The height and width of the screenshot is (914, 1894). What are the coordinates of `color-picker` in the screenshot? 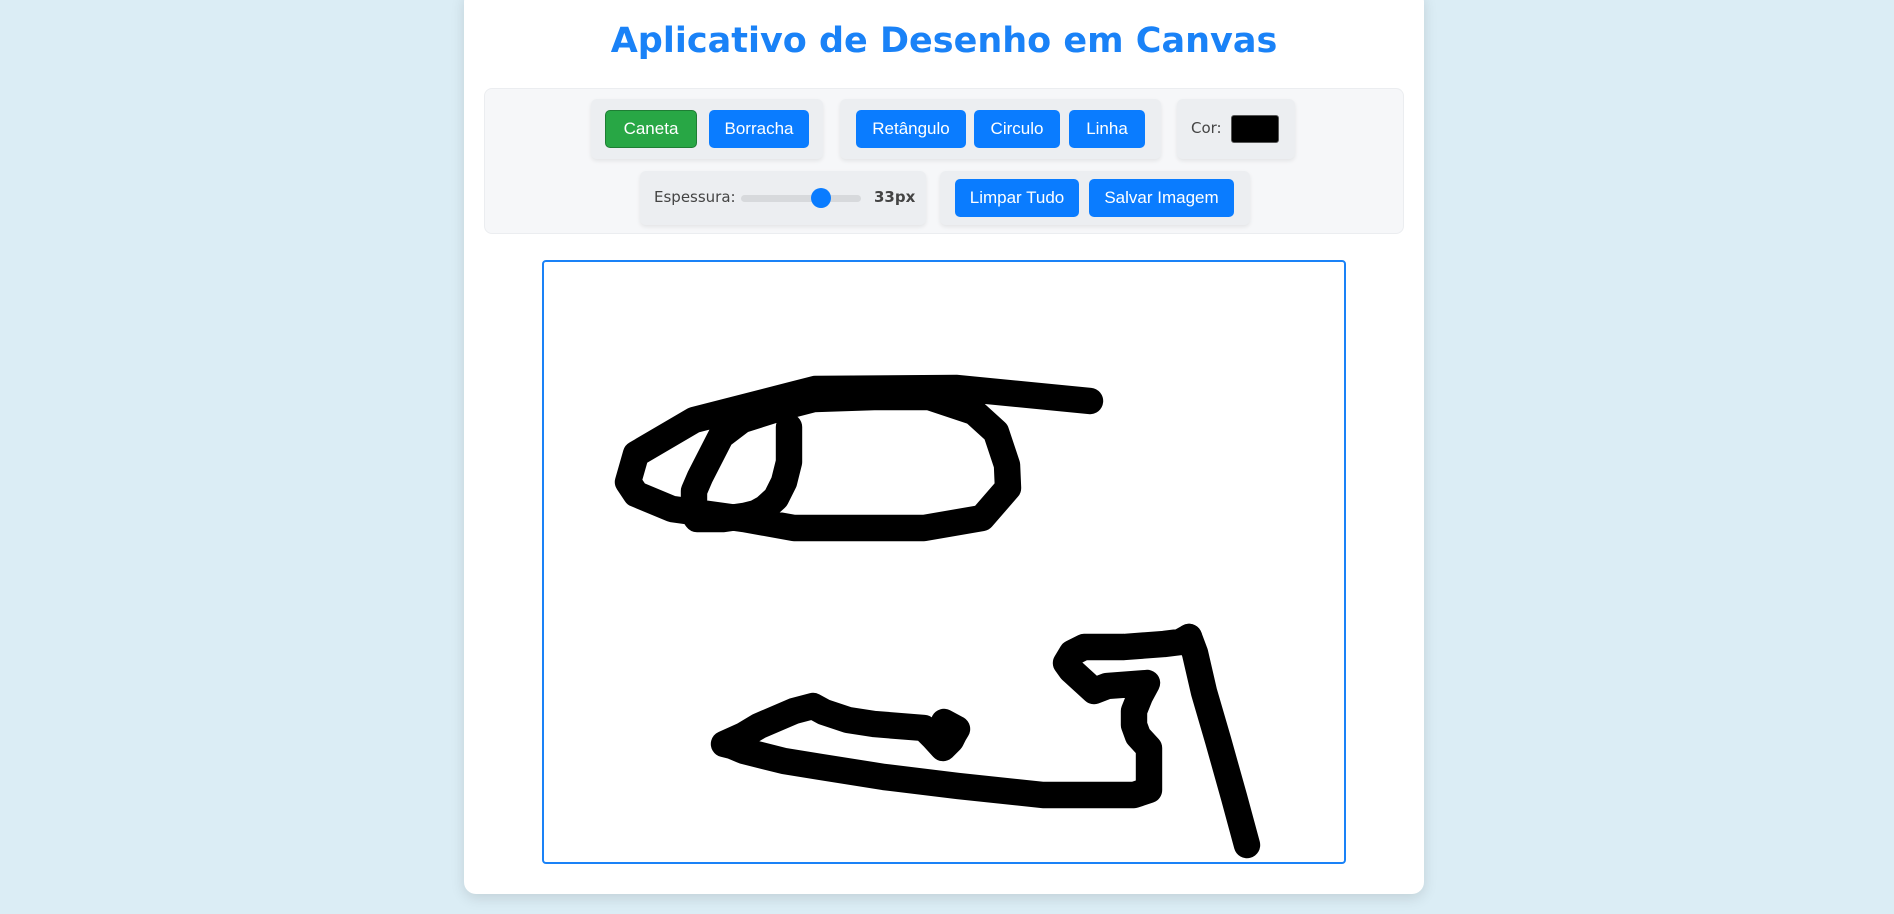 It's located at (1255, 129).